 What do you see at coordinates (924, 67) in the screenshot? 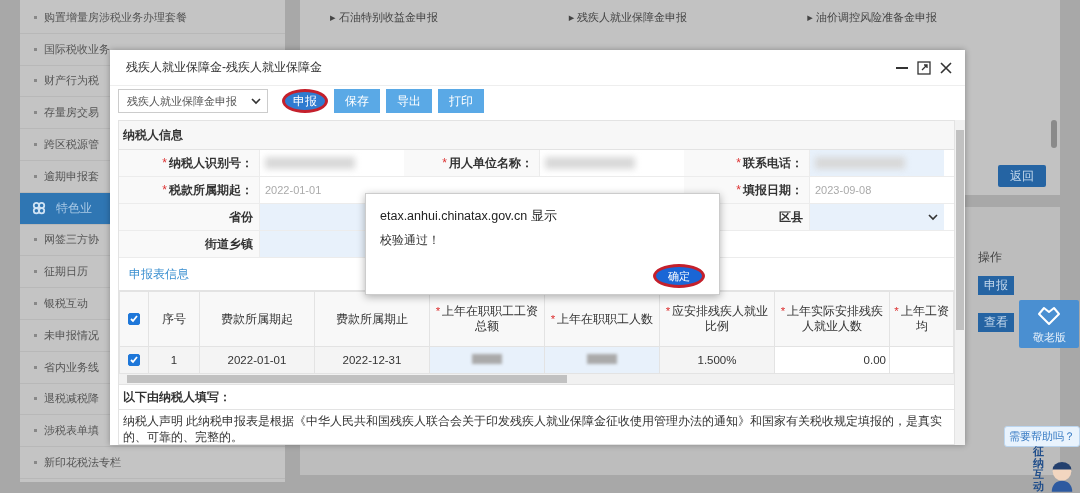
I see `maximize-icon` at bounding box center [924, 67].